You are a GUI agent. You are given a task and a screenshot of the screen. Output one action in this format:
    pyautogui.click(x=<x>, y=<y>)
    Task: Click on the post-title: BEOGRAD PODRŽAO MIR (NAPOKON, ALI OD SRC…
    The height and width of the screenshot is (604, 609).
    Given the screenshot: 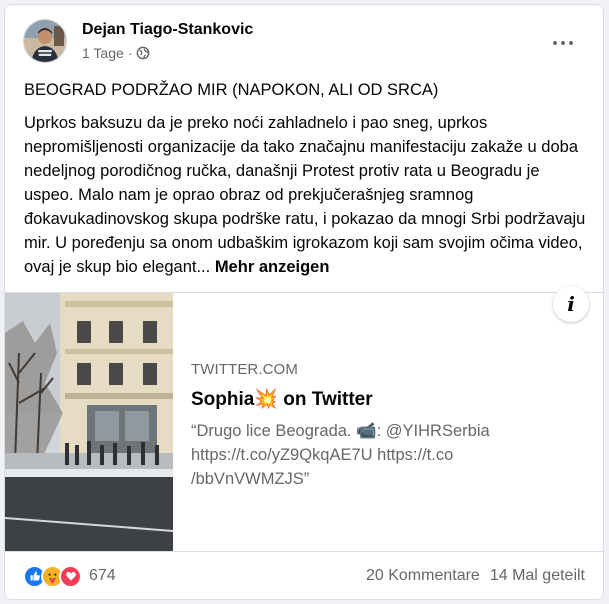 What is the action you would take?
    pyautogui.click(x=231, y=90)
    